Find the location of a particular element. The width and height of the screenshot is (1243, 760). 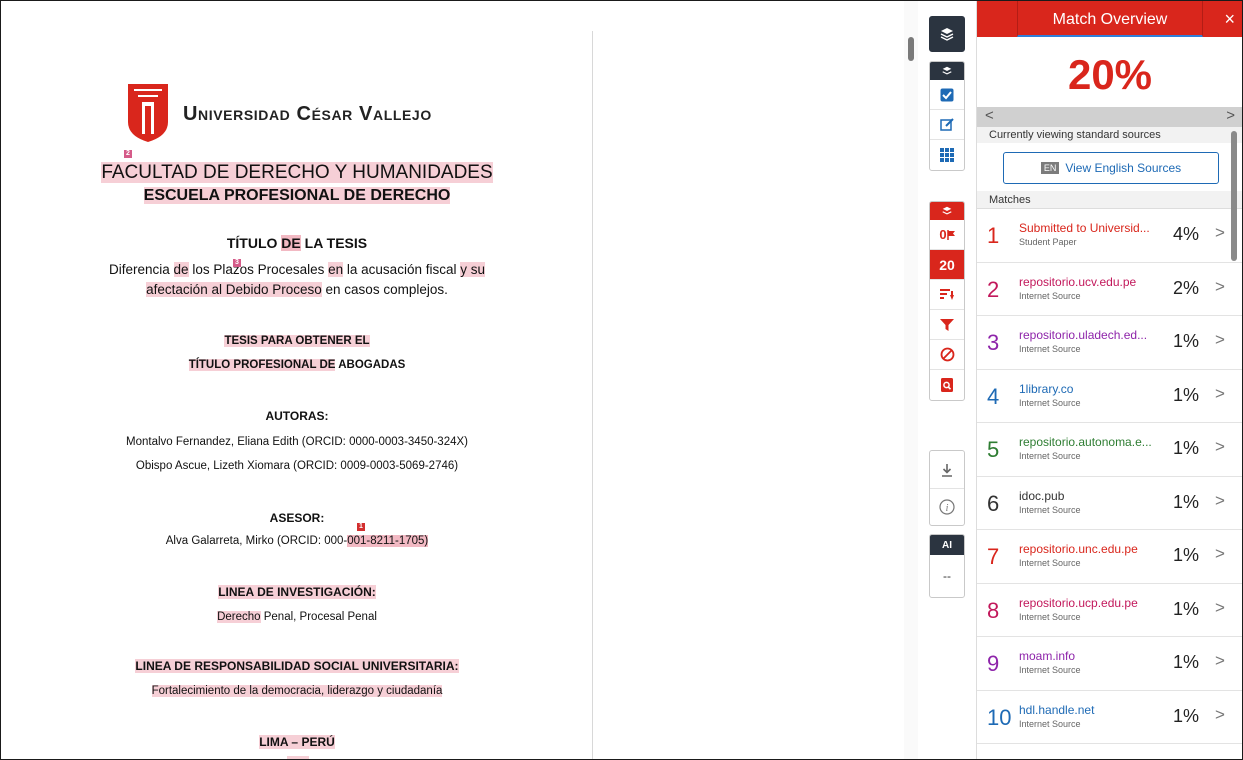

sort-button is located at coordinates (947, 295).